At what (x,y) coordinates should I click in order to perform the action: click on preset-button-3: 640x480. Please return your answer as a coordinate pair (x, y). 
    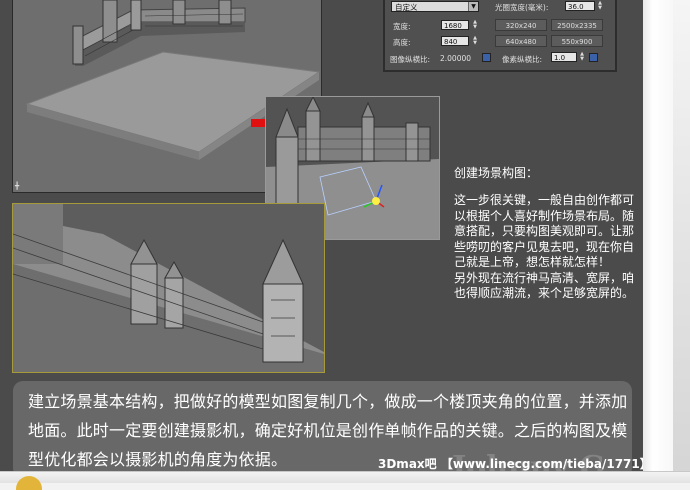
    Looking at the image, I should click on (521, 41).